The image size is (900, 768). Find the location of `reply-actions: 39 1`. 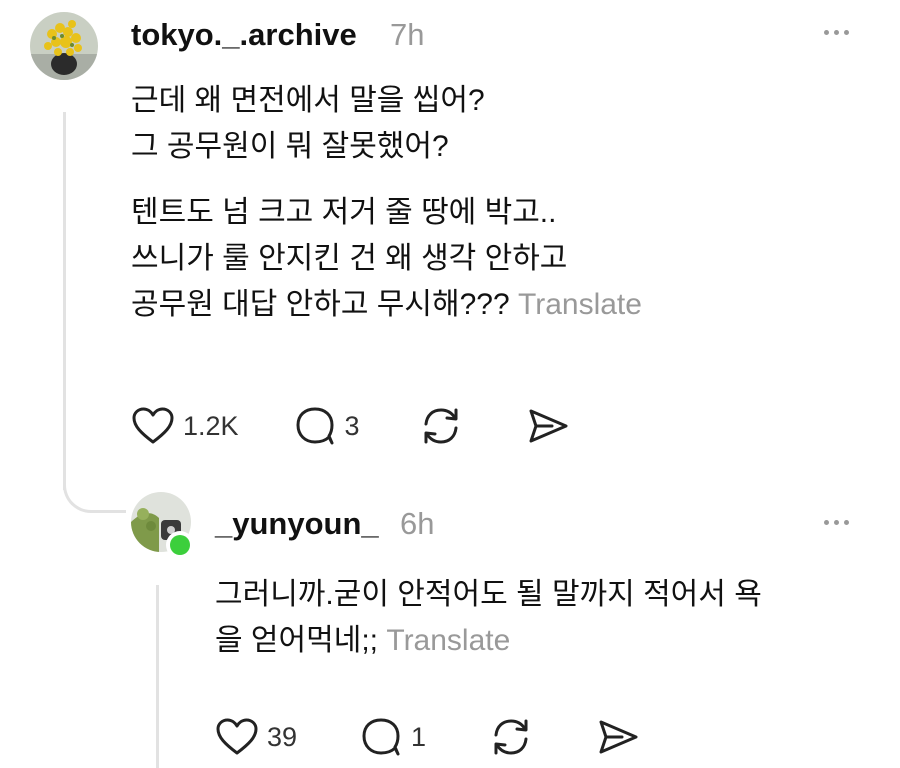

reply-actions: 39 1 is located at coordinates (427, 737).